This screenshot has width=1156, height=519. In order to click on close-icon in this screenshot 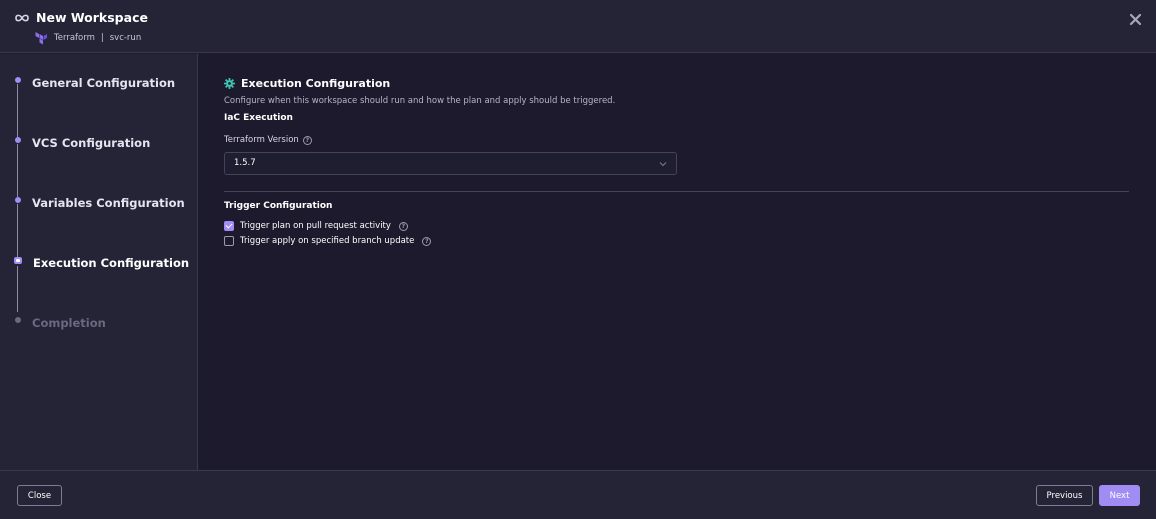, I will do `click(1135, 19)`.